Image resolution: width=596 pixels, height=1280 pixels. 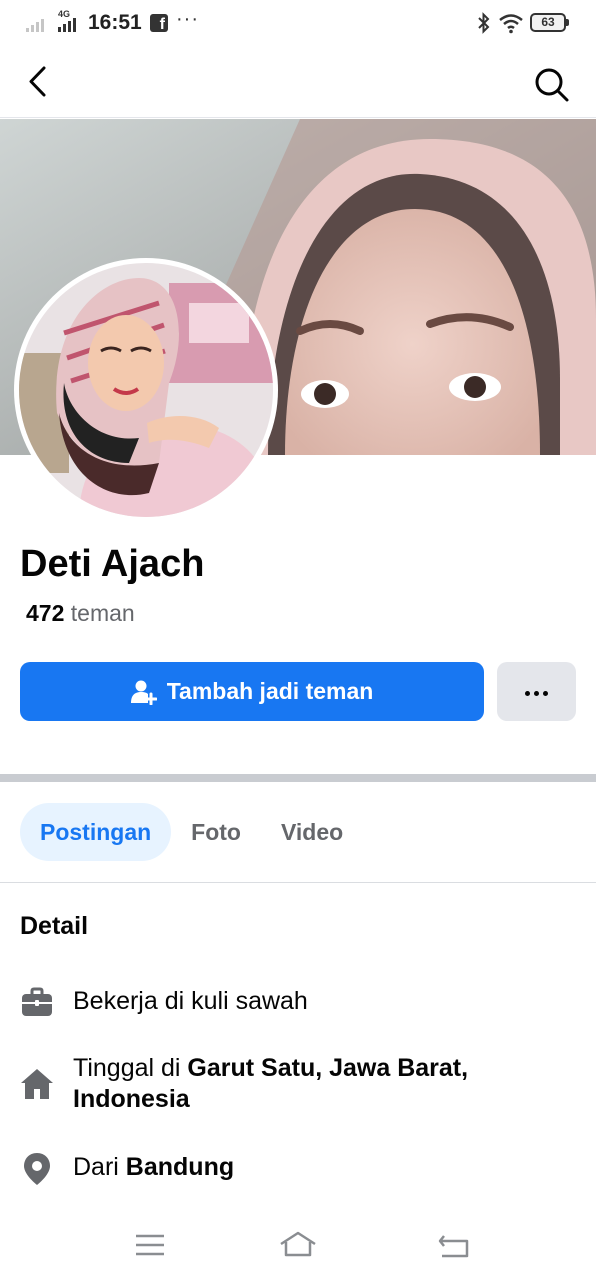 I want to click on tab-foto: Foto, so click(x=216, y=832).